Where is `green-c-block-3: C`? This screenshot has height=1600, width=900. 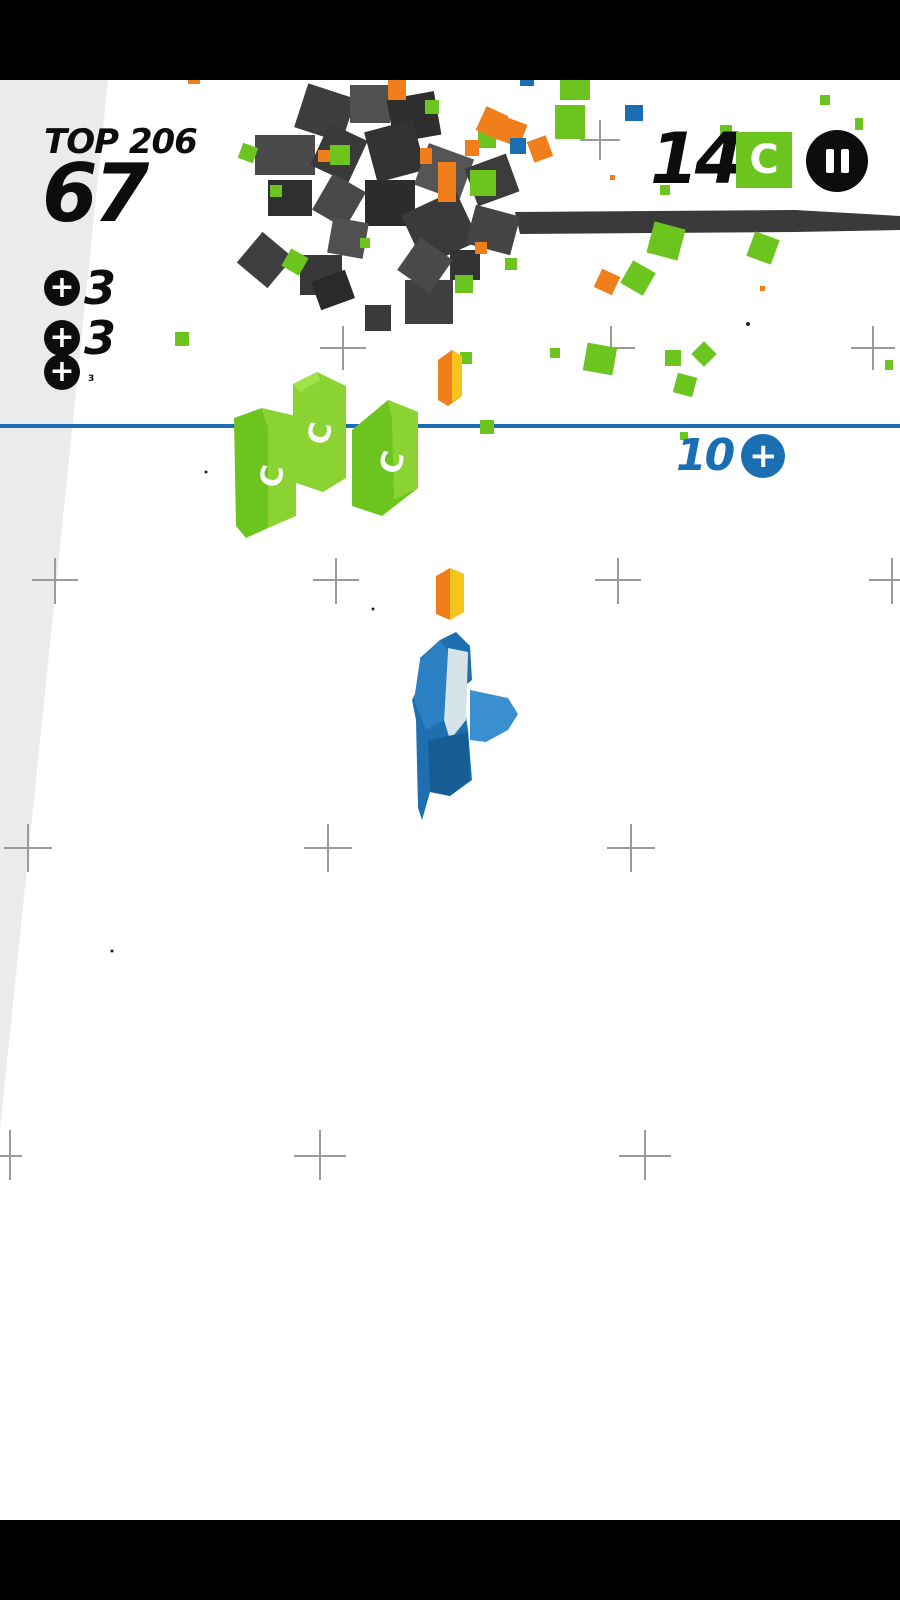 green-c-block-3: C is located at coordinates (385, 458).